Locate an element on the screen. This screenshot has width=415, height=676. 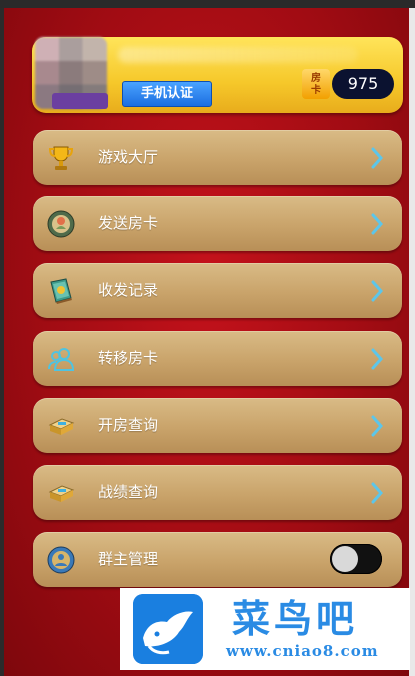
send-card-icon is located at coordinates (61, 224).